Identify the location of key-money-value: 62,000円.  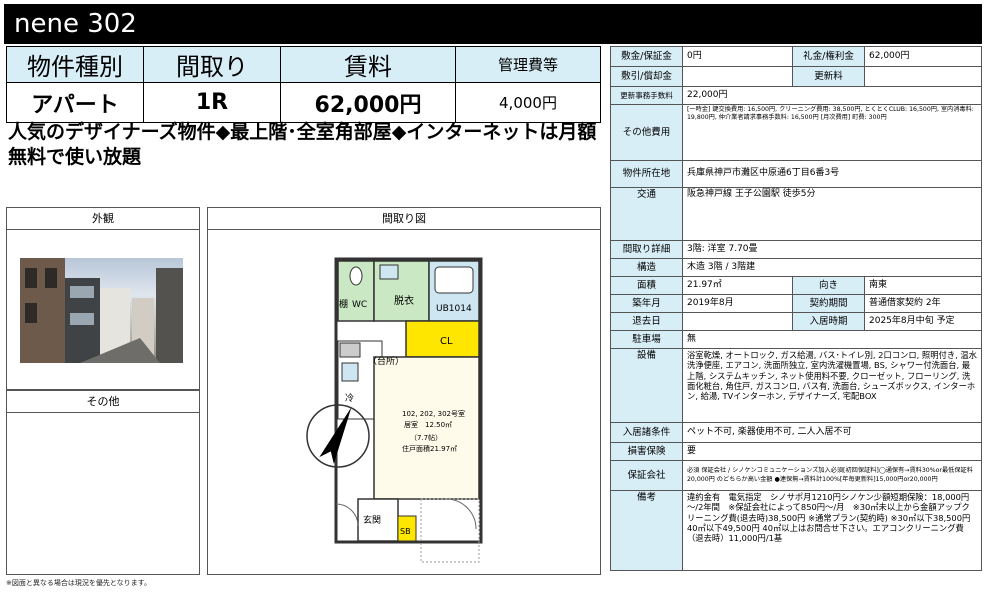
(923, 56).